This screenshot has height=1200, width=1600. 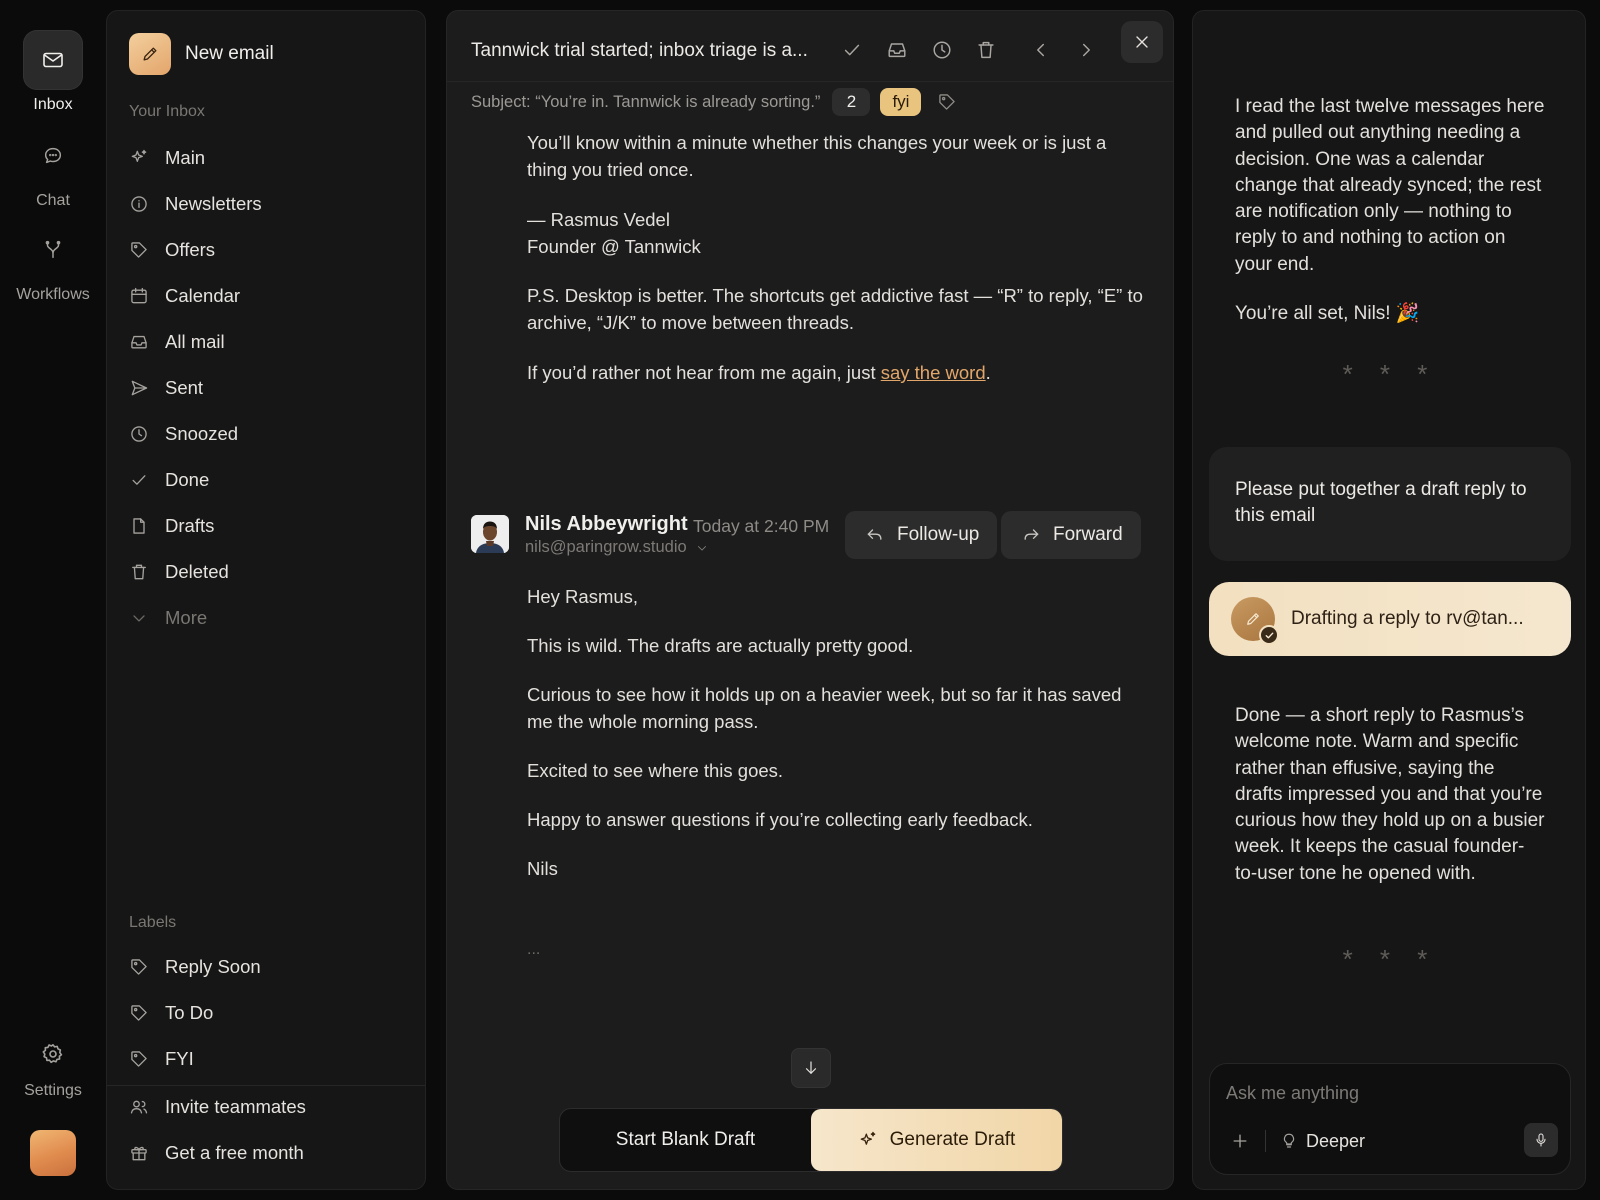 I want to click on start-blank-draft-button: Start Blank Draft, so click(x=685, y=1140).